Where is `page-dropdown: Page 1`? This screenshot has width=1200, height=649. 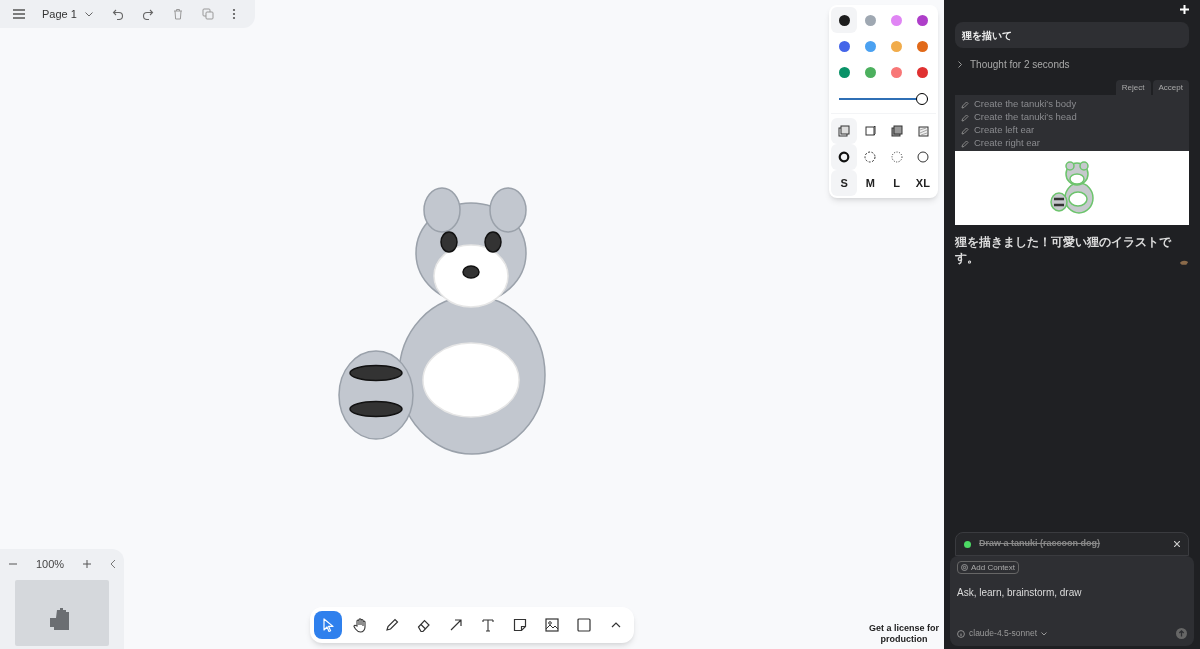 page-dropdown: Page 1 is located at coordinates (67, 14).